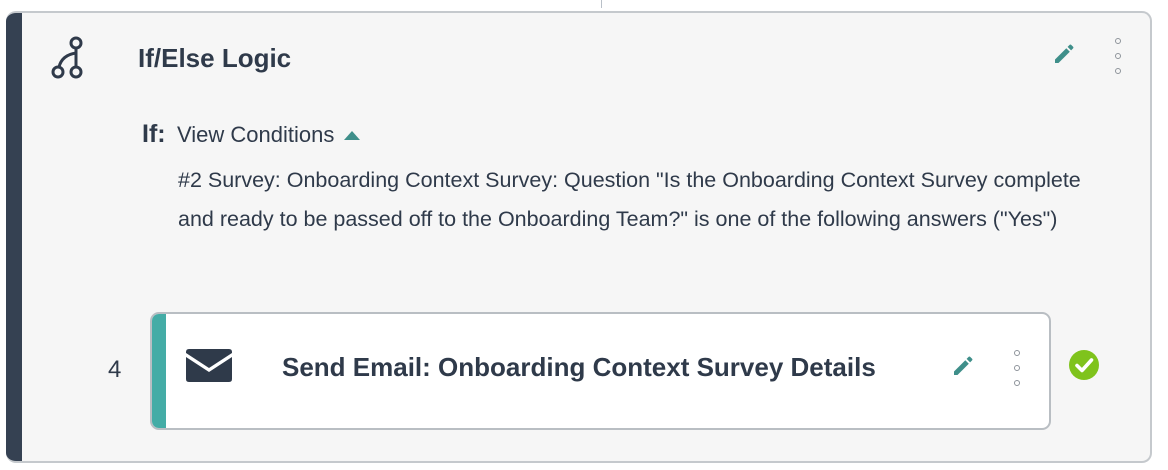 The height and width of the screenshot is (470, 1168). What do you see at coordinates (1084, 365) in the screenshot?
I see `check-circle-icon` at bounding box center [1084, 365].